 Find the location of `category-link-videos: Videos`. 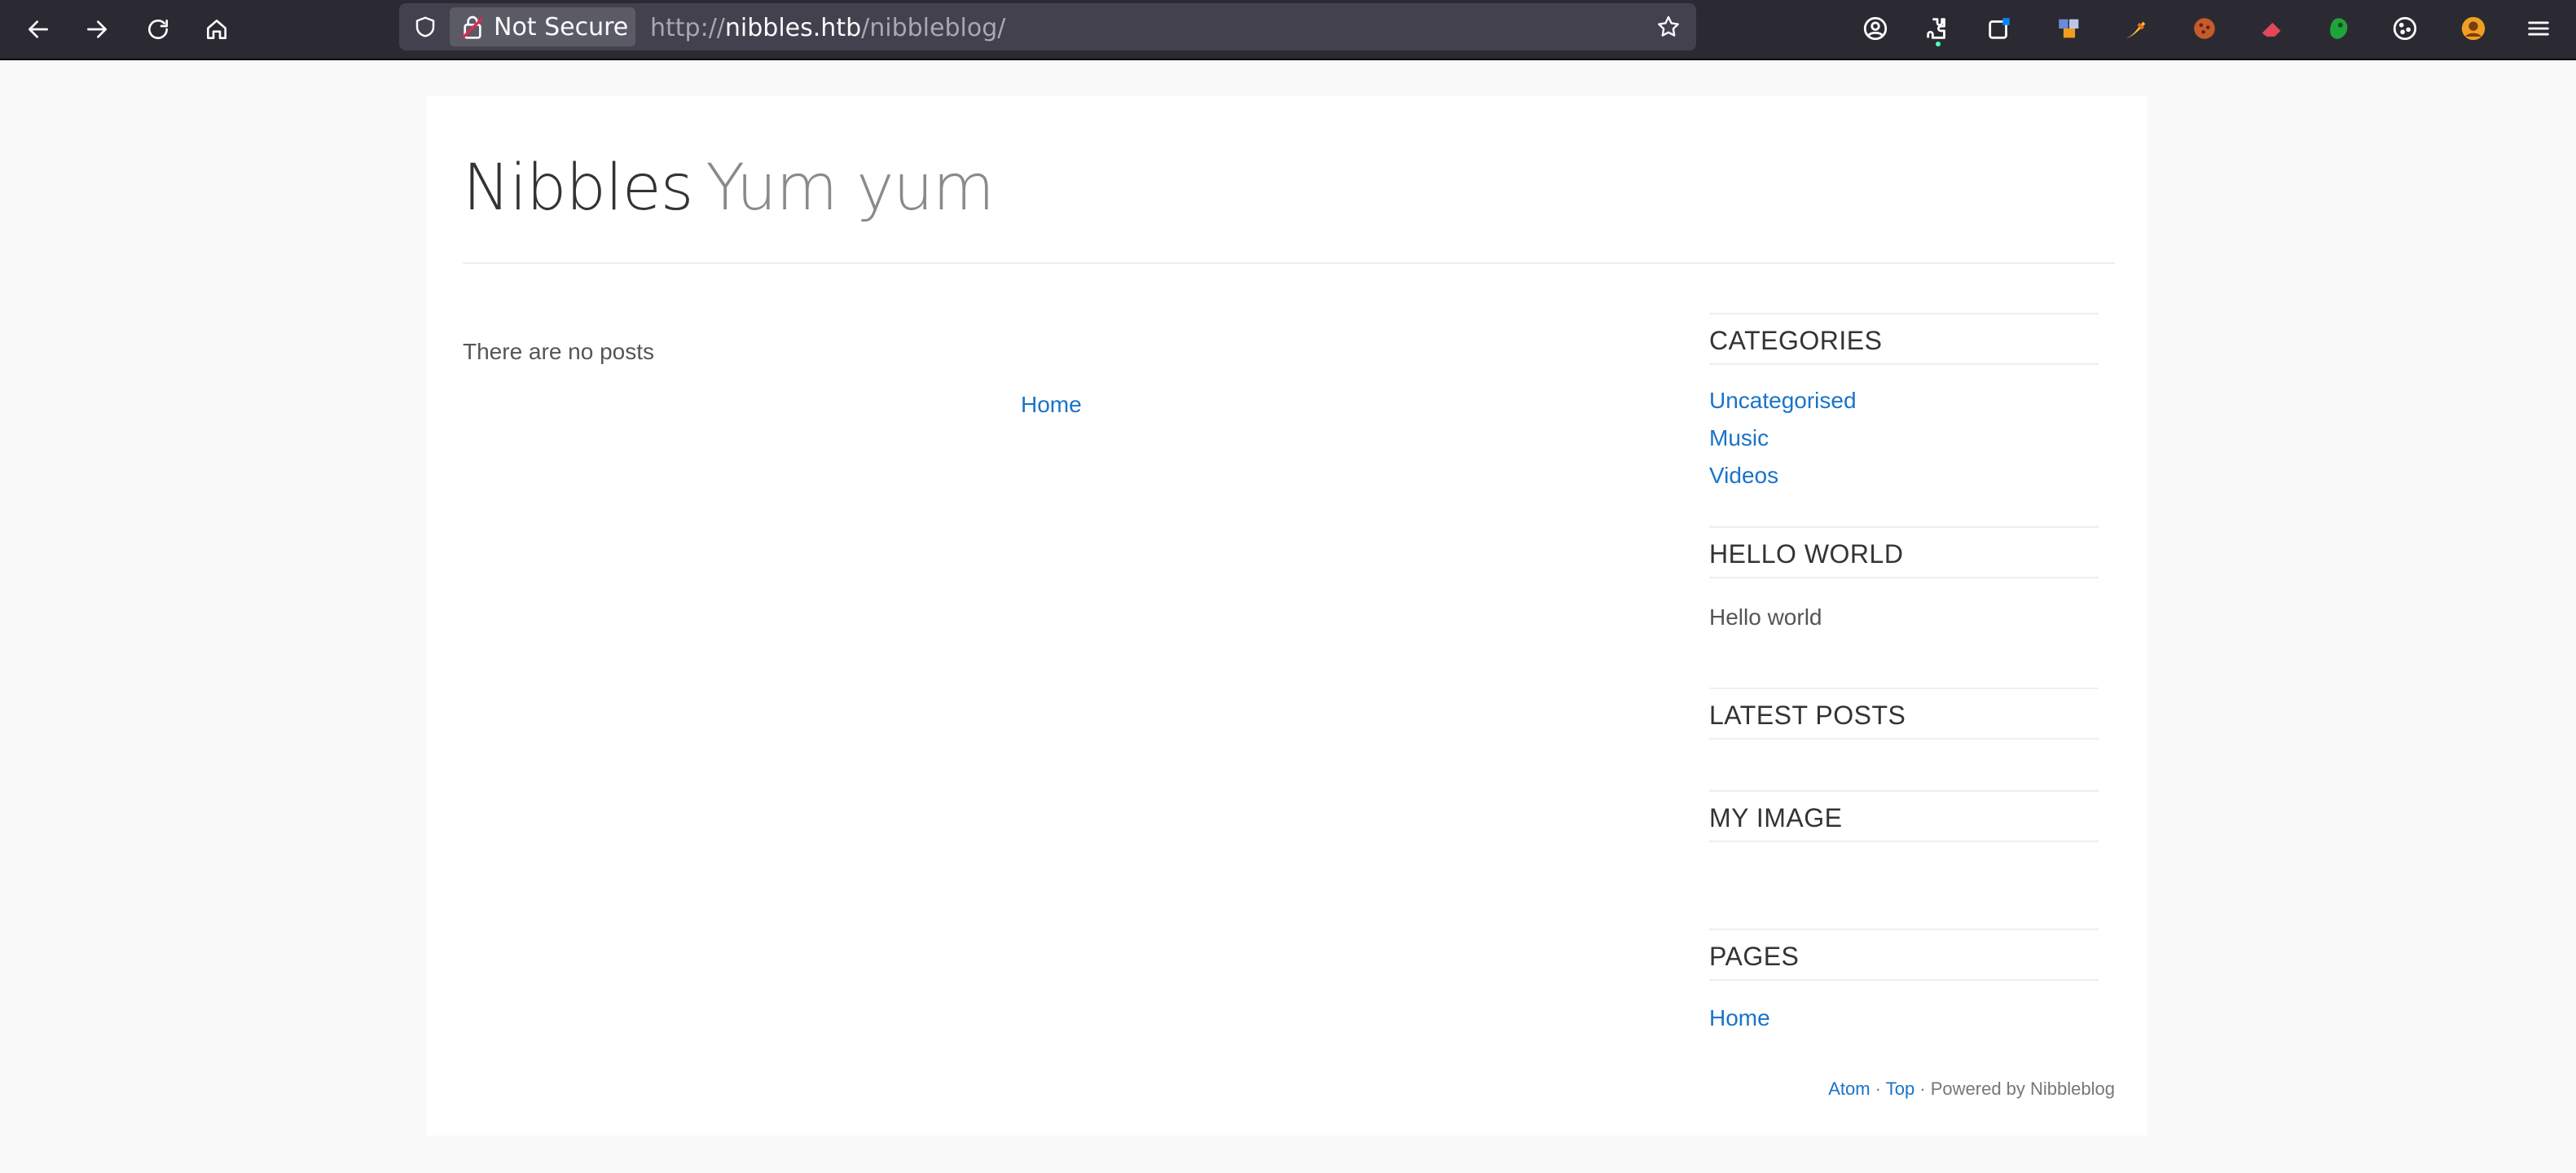

category-link-videos: Videos is located at coordinates (1743, 476).